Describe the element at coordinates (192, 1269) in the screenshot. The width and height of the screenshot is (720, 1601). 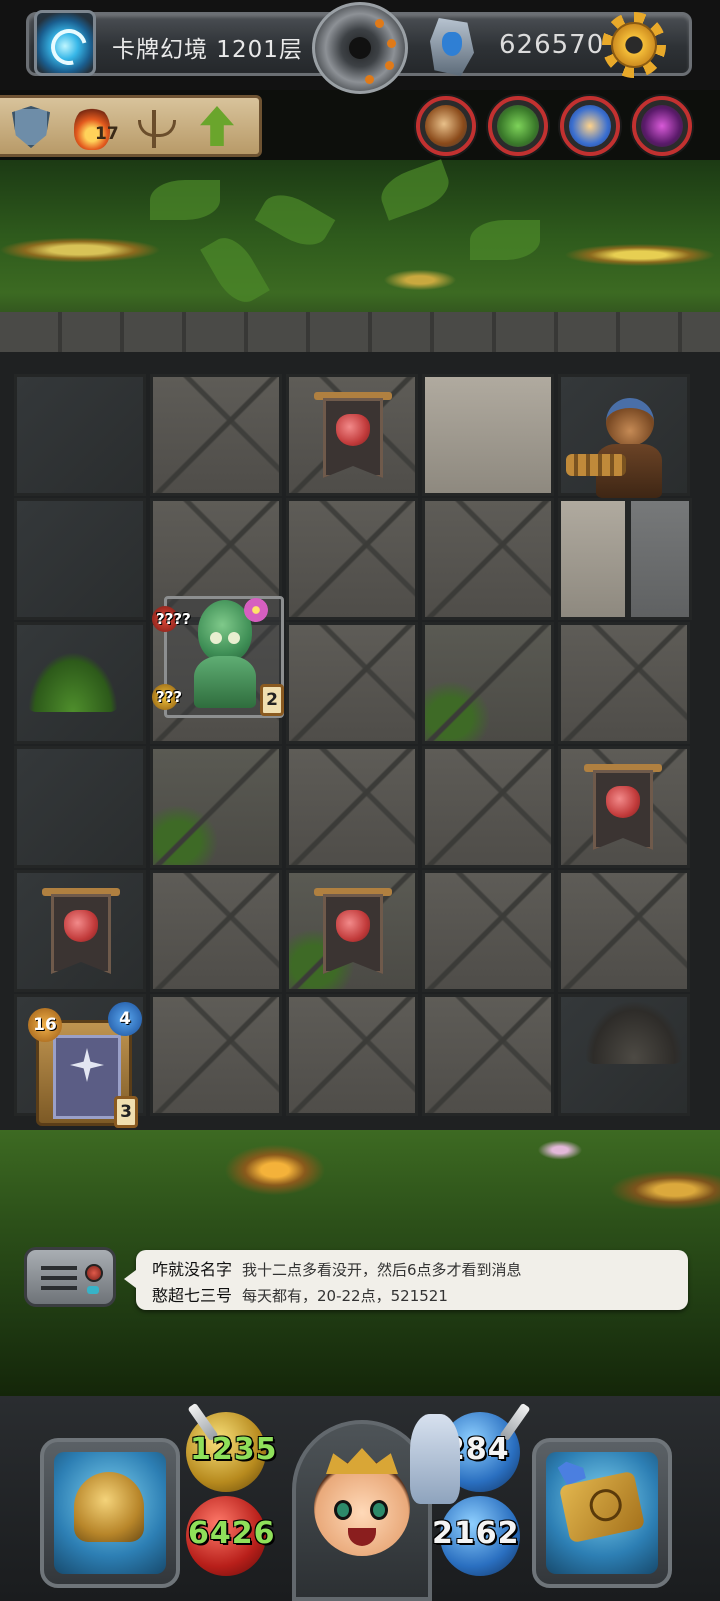
I see `chat-sender: 咋就没名字` at that location.